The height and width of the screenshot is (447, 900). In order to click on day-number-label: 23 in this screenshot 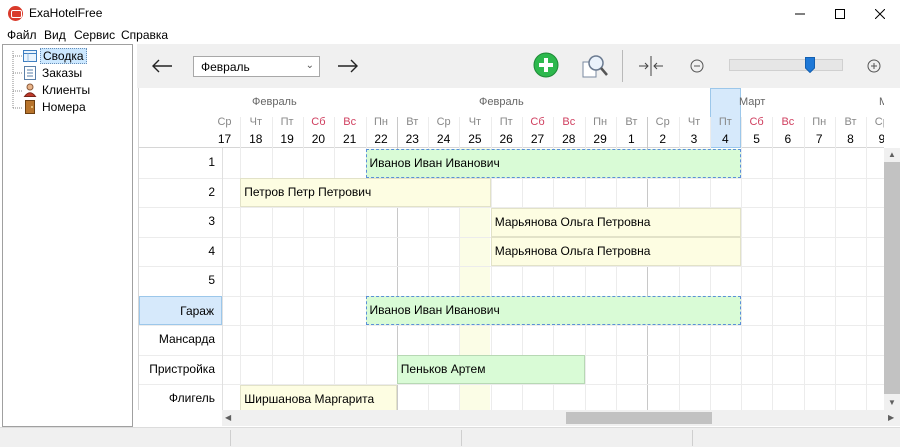, I will do `click(412, 139)`.